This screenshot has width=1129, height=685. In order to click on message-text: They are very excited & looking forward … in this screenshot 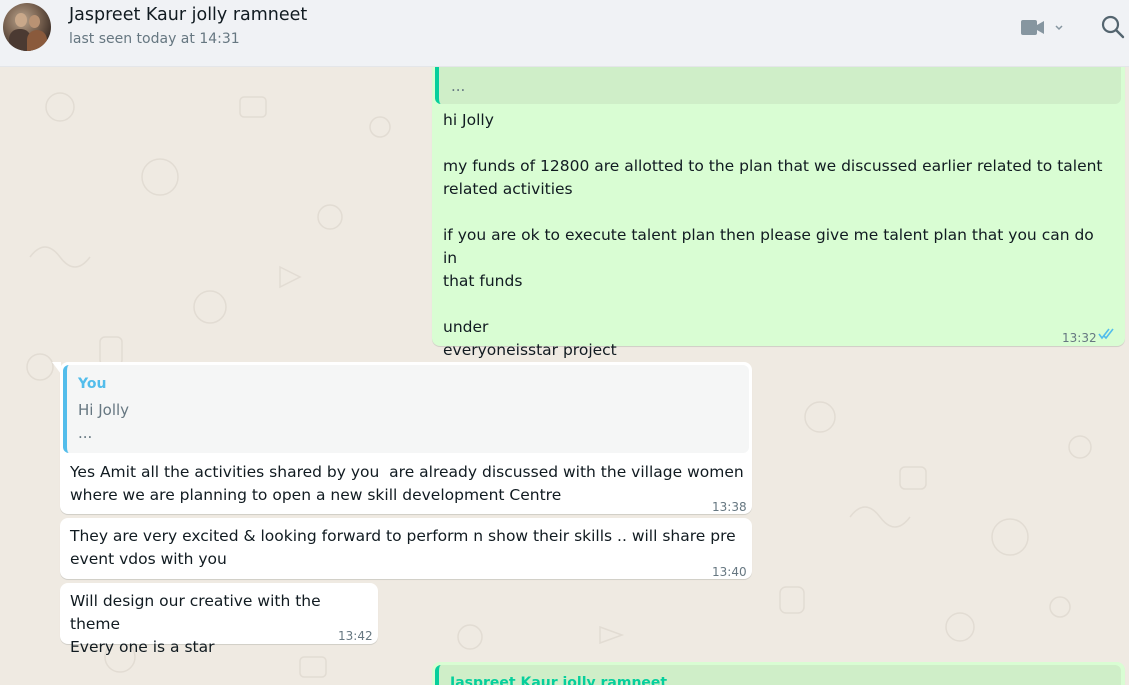, I will do `click(403, 547)`.